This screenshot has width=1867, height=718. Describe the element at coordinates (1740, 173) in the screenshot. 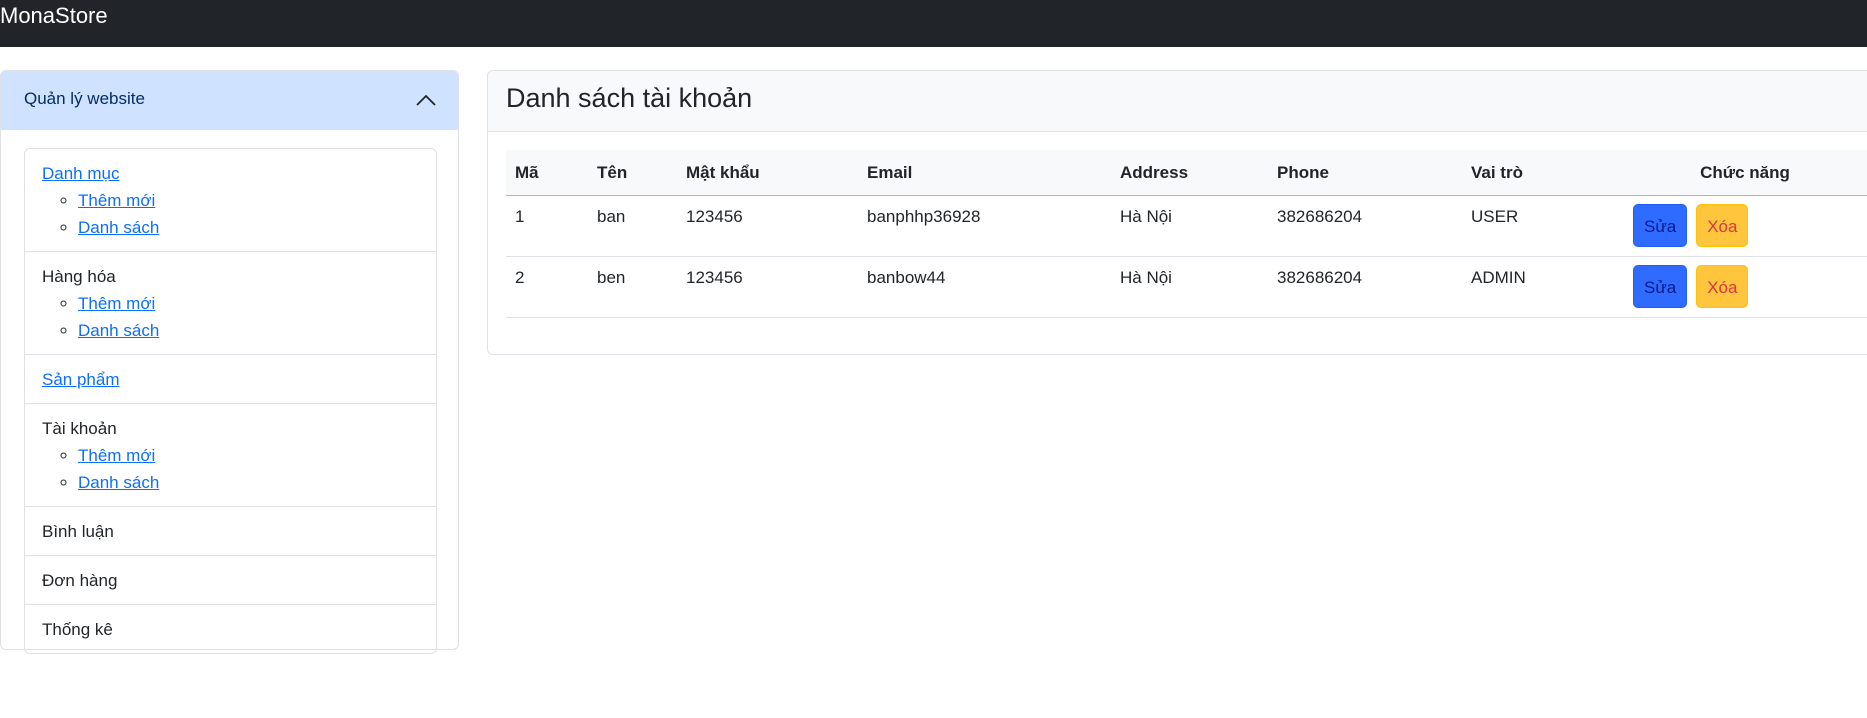

I see `column-header: Chức năng` at that location.